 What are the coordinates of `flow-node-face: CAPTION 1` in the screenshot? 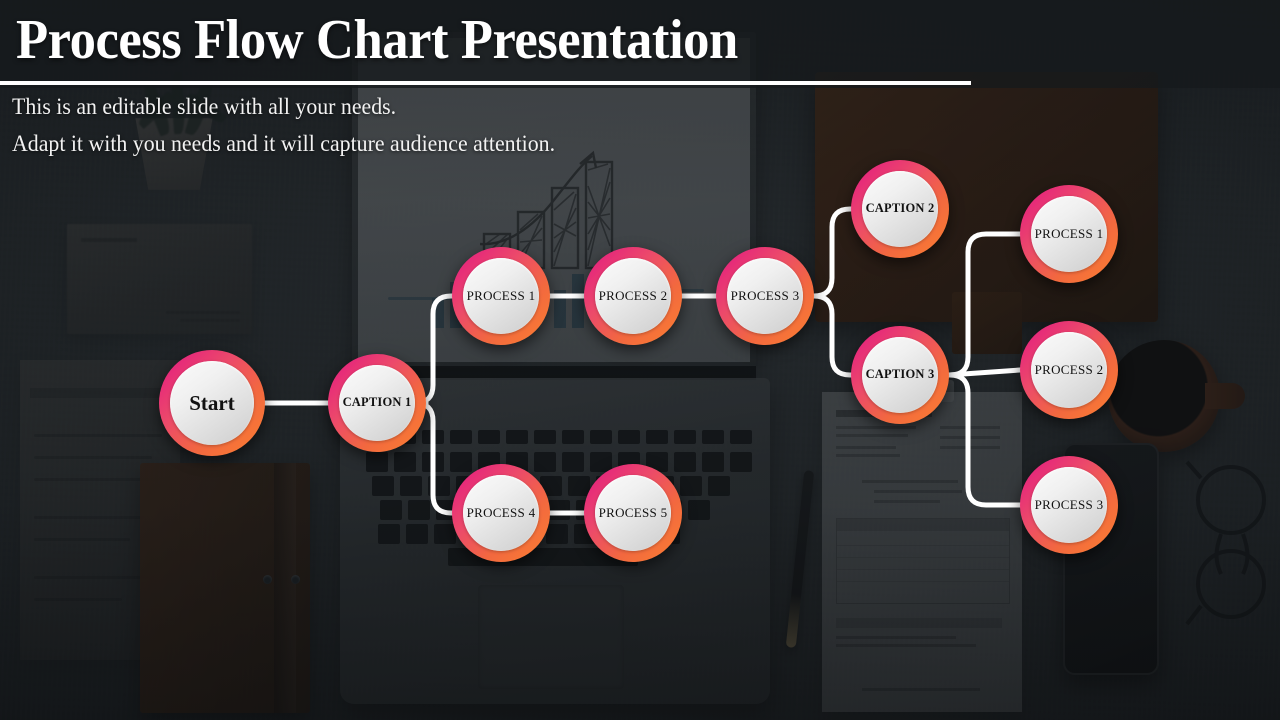 It's located at (377, 403).